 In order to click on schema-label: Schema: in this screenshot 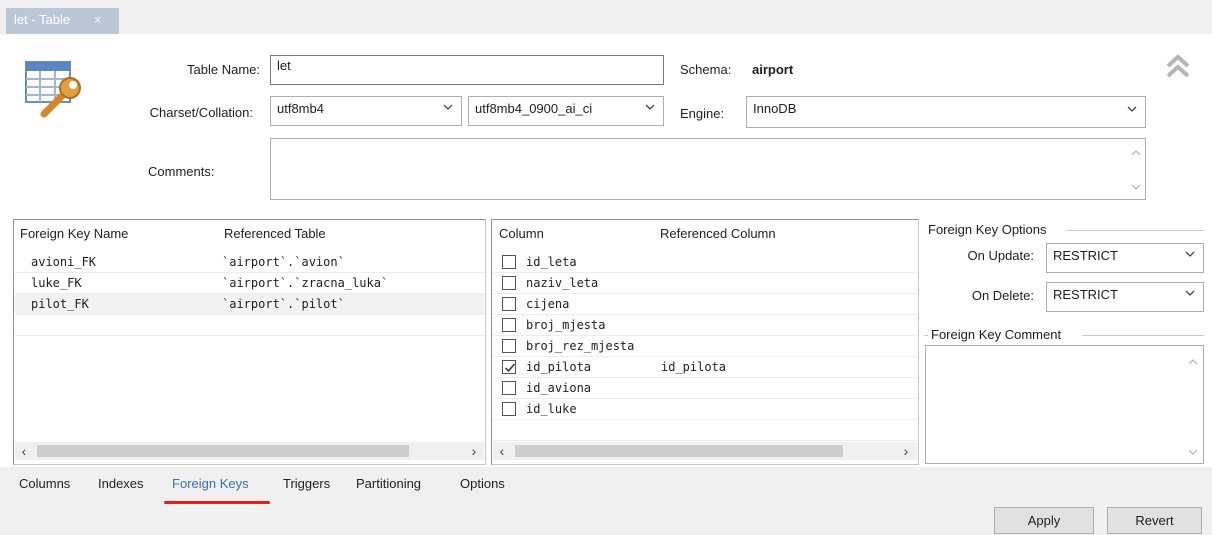, I will do `click(706, 69)`.